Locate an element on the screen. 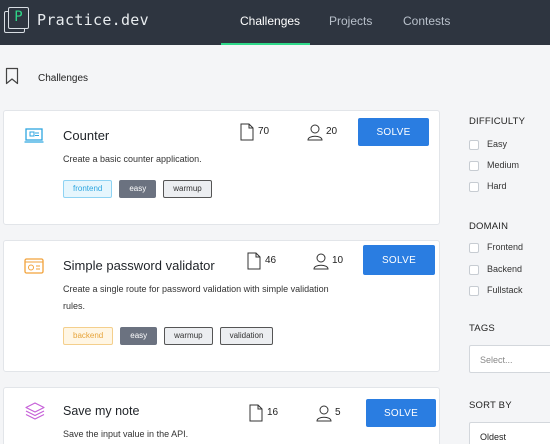 This screenshot has height=444, width=550. sort-by-select: Oldest is located at coordinates (509, 433).